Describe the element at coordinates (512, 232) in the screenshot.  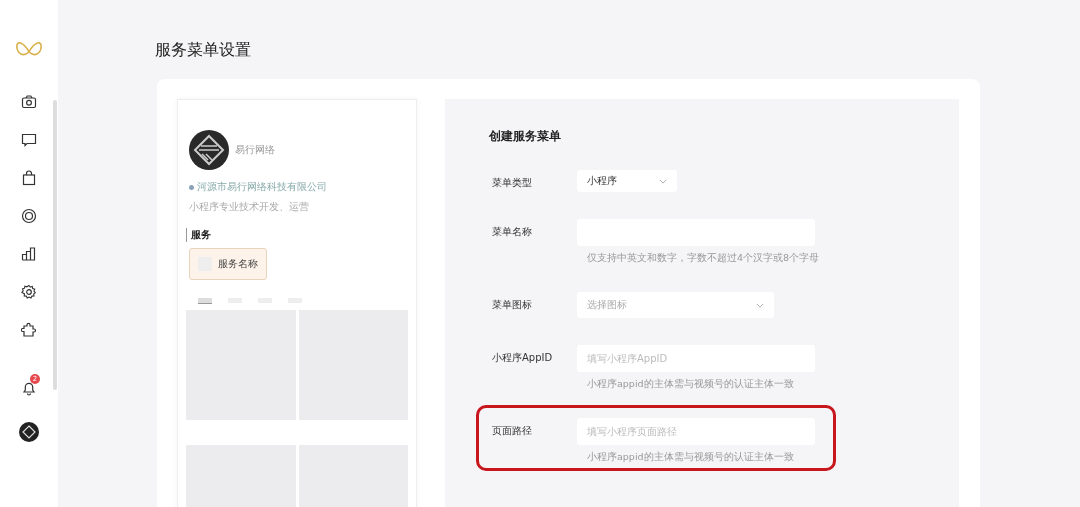
I see `field-label: 菜单名称` at that location.